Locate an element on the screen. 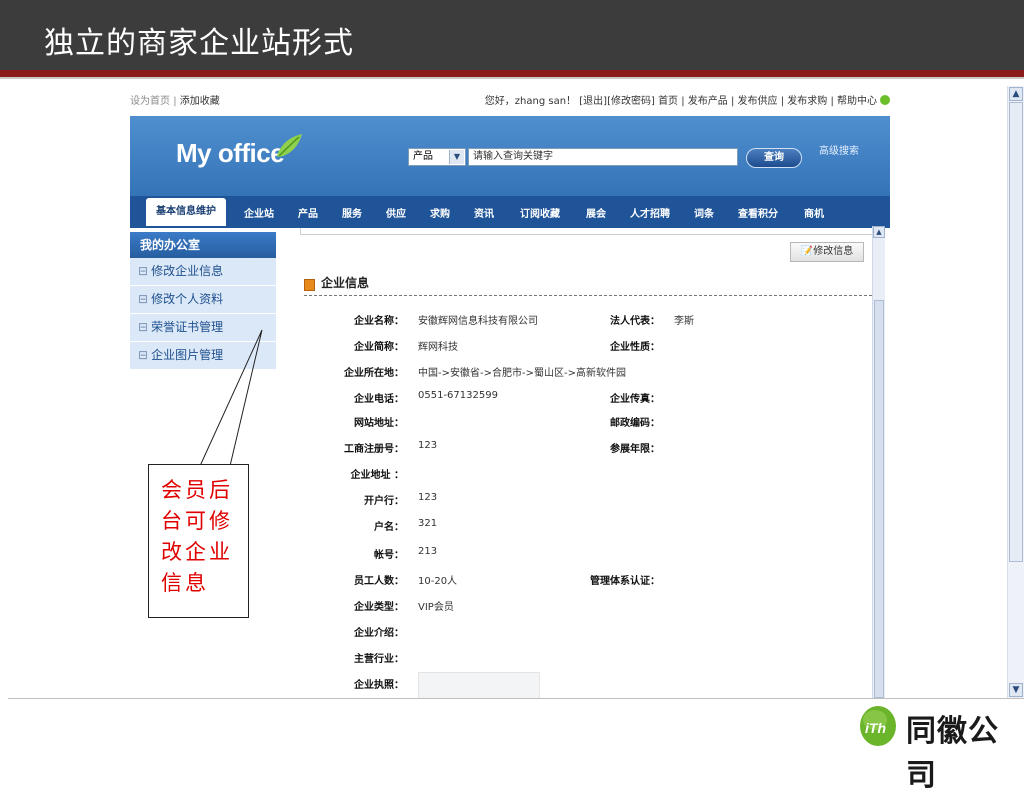 The height and width of the screenshot is (794, 1024). callout-pointer is located at coordinates (231, 398).